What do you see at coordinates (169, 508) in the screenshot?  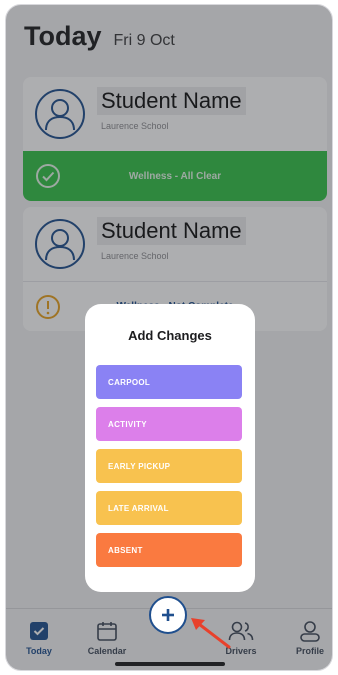 I see `late-arrival-option-button: LATE ARRIVAL` at bounding box center [169, 508].